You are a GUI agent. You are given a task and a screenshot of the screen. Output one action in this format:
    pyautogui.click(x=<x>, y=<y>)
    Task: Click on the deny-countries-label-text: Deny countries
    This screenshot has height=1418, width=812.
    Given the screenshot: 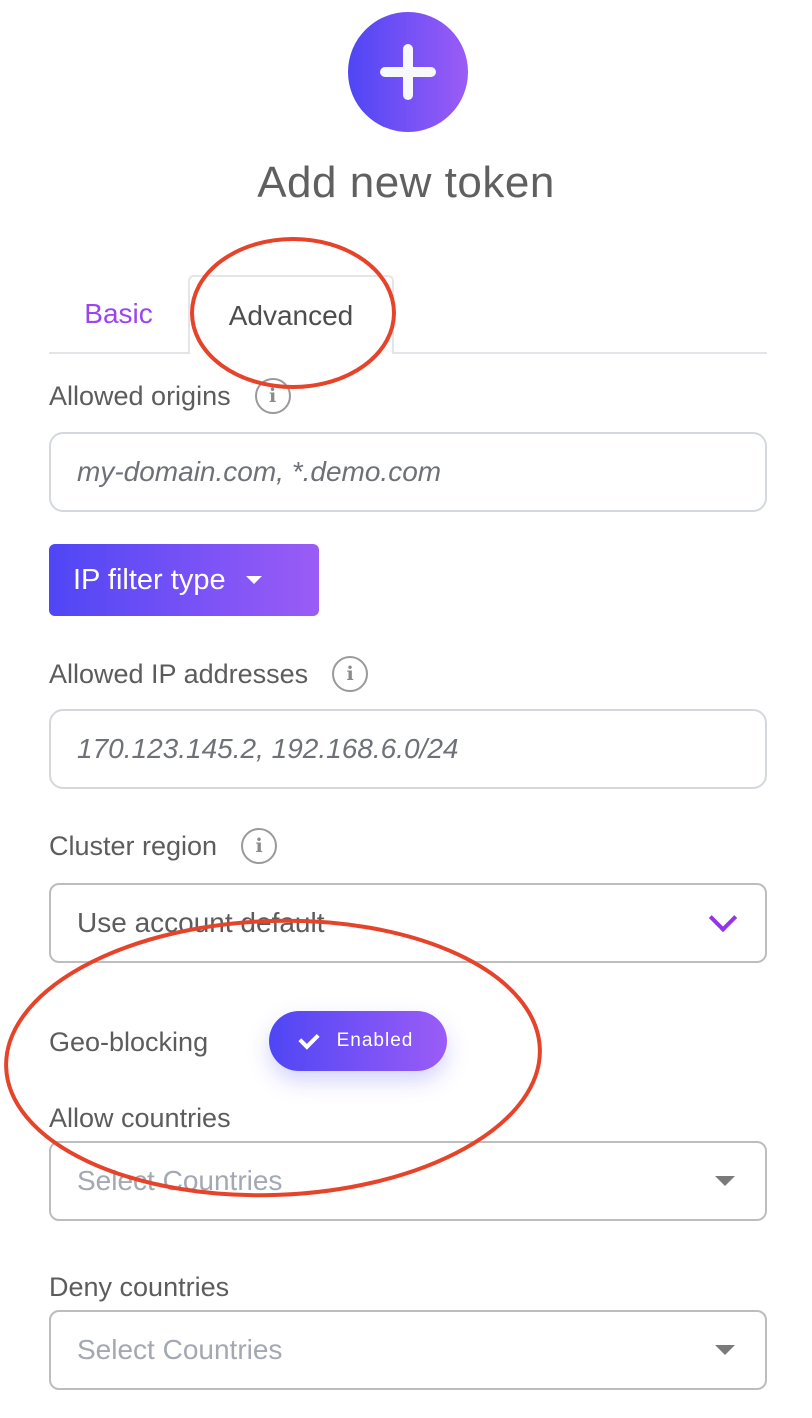 What is the action you would take?
    pyautogui.click(x=139, y=1286)
    